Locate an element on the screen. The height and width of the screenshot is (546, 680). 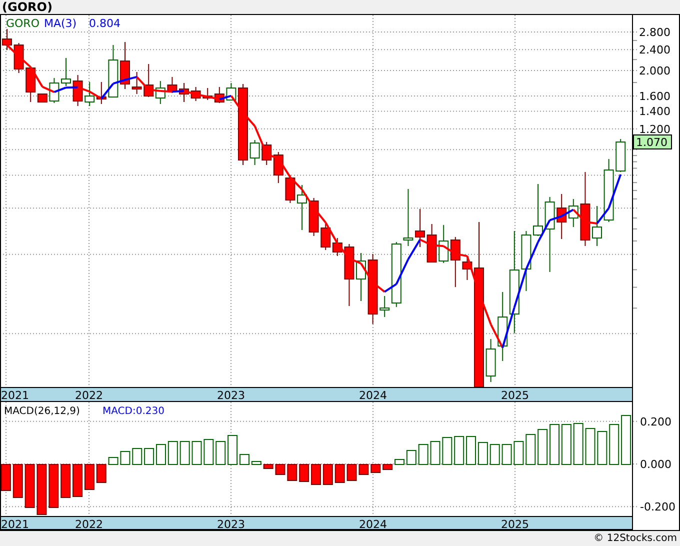
legend-label: MA(3) is located at coordinates (60, 23).